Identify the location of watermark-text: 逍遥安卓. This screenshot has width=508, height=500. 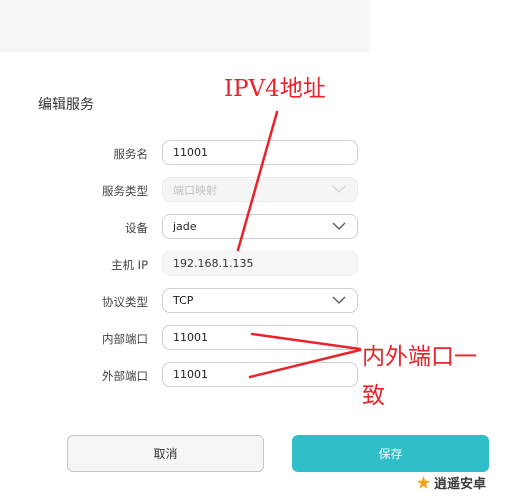
(460, 484).